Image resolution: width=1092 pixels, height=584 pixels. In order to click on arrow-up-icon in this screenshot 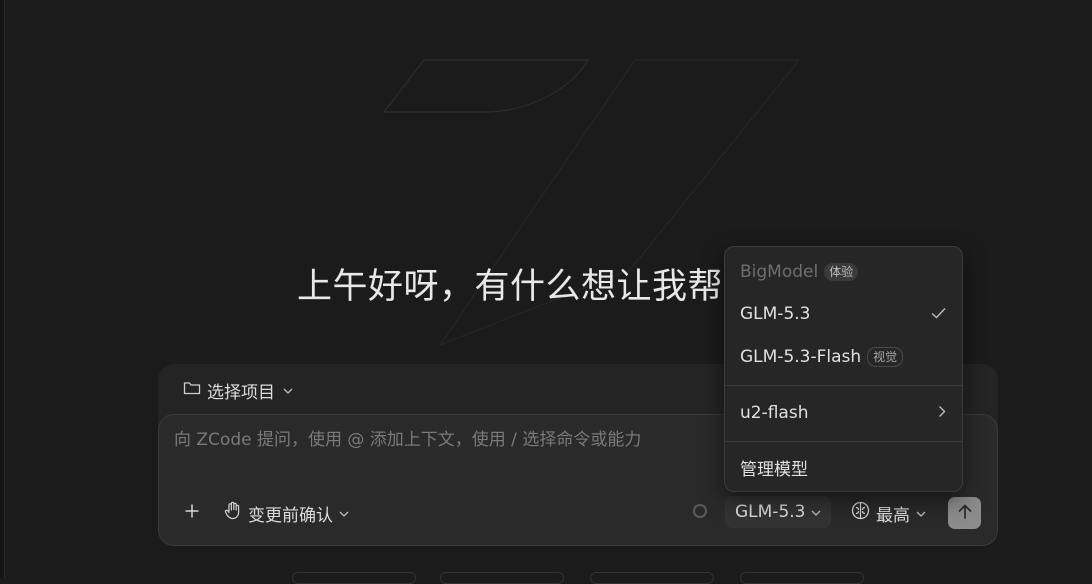, I will do `click(965, 513)`.